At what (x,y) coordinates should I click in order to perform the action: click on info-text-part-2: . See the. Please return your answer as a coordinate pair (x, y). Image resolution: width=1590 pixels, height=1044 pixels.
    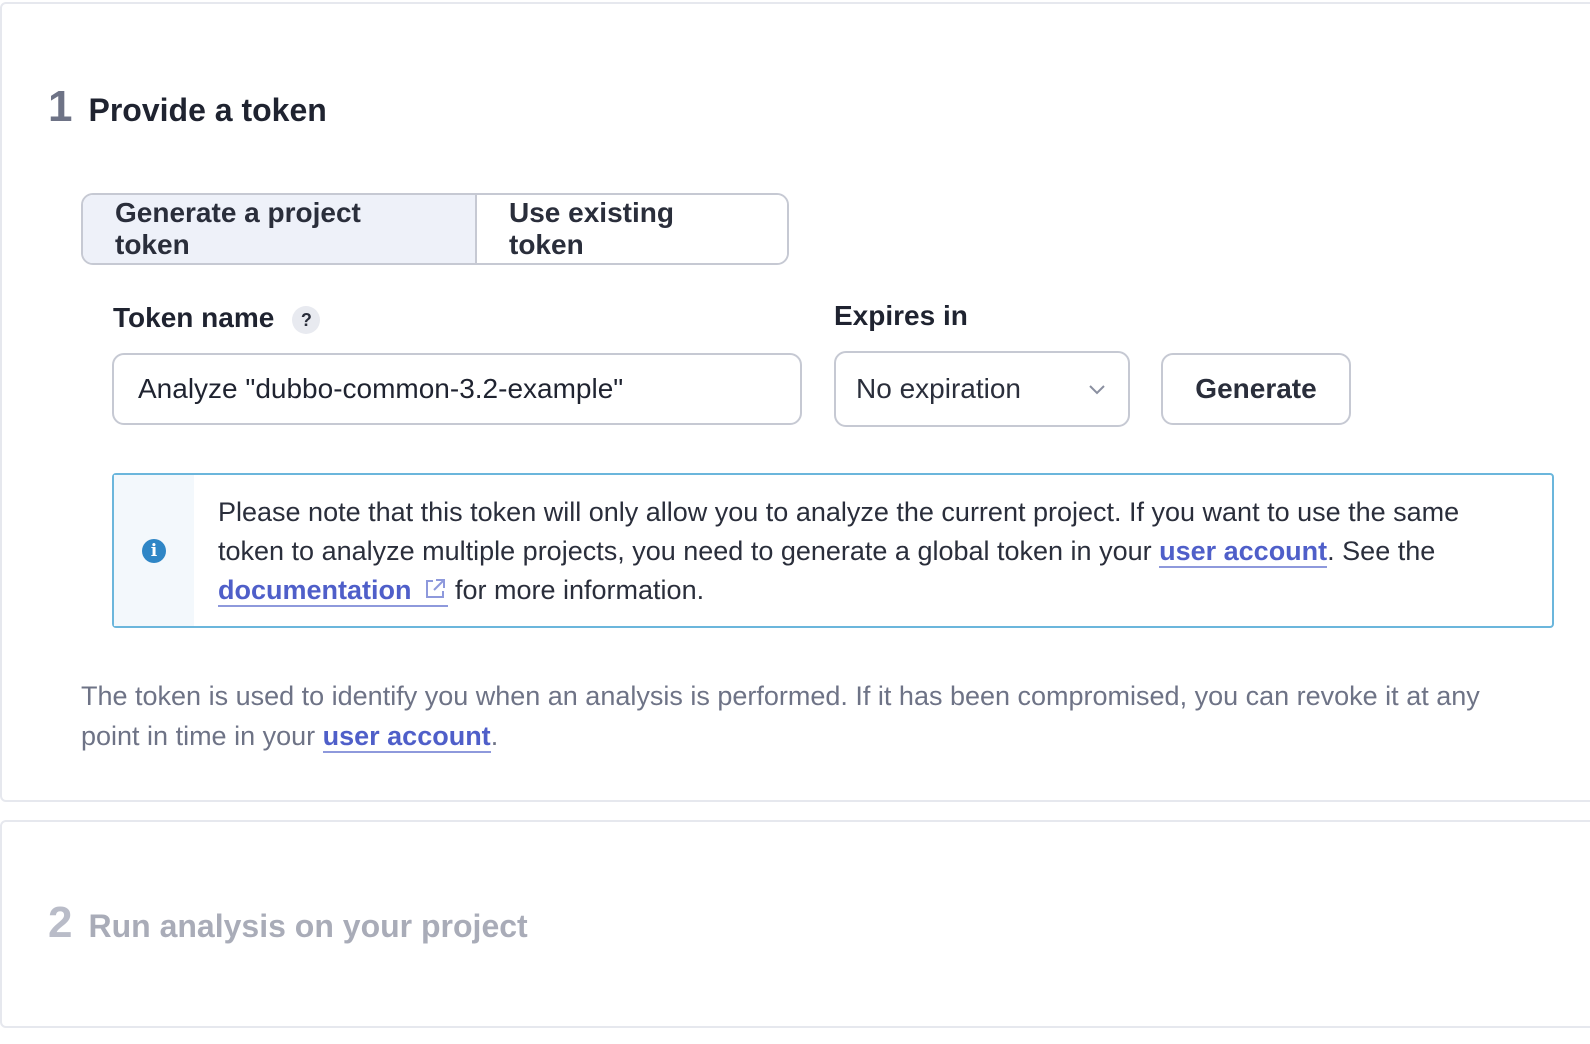
    Looking at the image, I should click on (1381, 551).